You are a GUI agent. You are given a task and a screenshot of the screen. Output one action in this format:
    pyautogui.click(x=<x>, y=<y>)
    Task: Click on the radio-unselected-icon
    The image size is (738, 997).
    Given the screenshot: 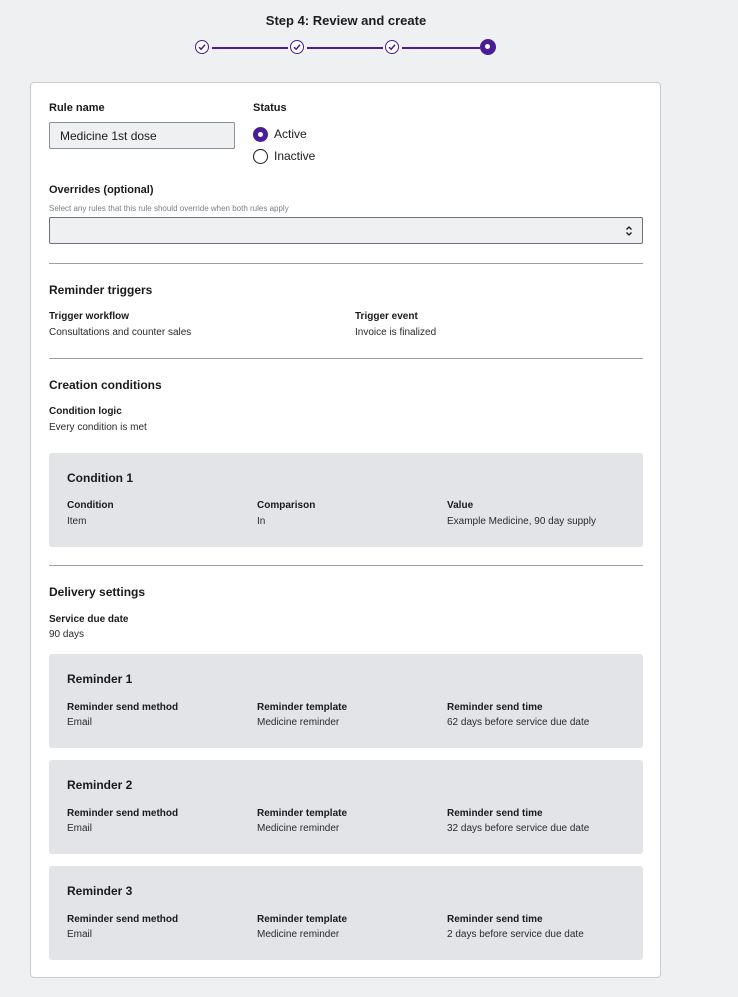 What is the action you would take?
    pyautogui.click(x=260, y=156)
    